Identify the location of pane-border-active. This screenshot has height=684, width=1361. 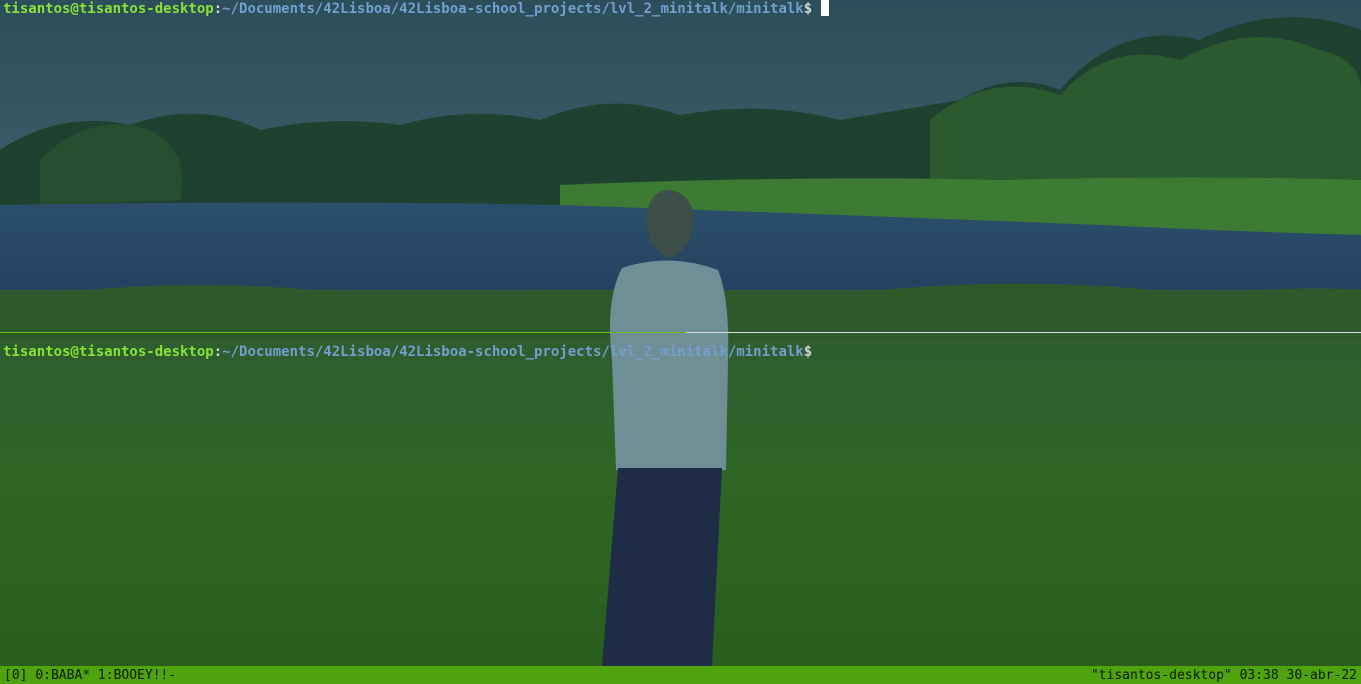
(343, 332).